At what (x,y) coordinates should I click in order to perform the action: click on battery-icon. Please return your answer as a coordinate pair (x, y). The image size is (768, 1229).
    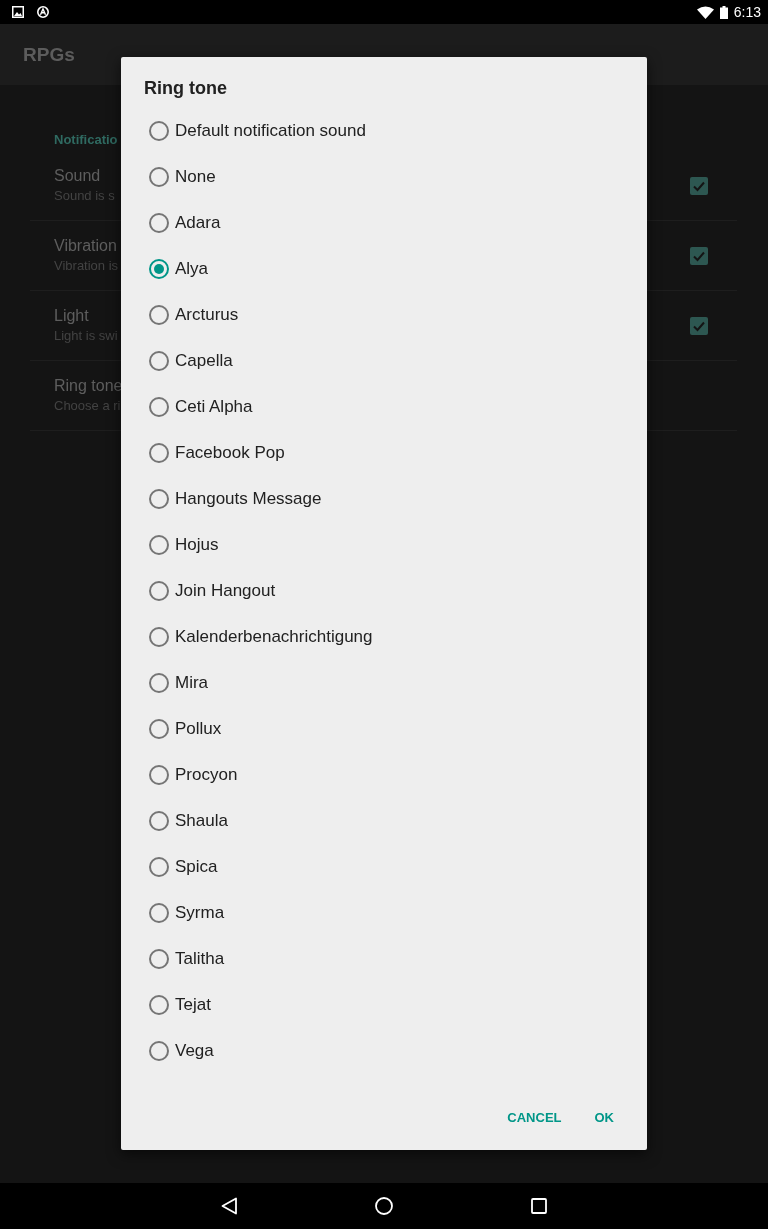
    Looking at the image, I should click on (723, 12).